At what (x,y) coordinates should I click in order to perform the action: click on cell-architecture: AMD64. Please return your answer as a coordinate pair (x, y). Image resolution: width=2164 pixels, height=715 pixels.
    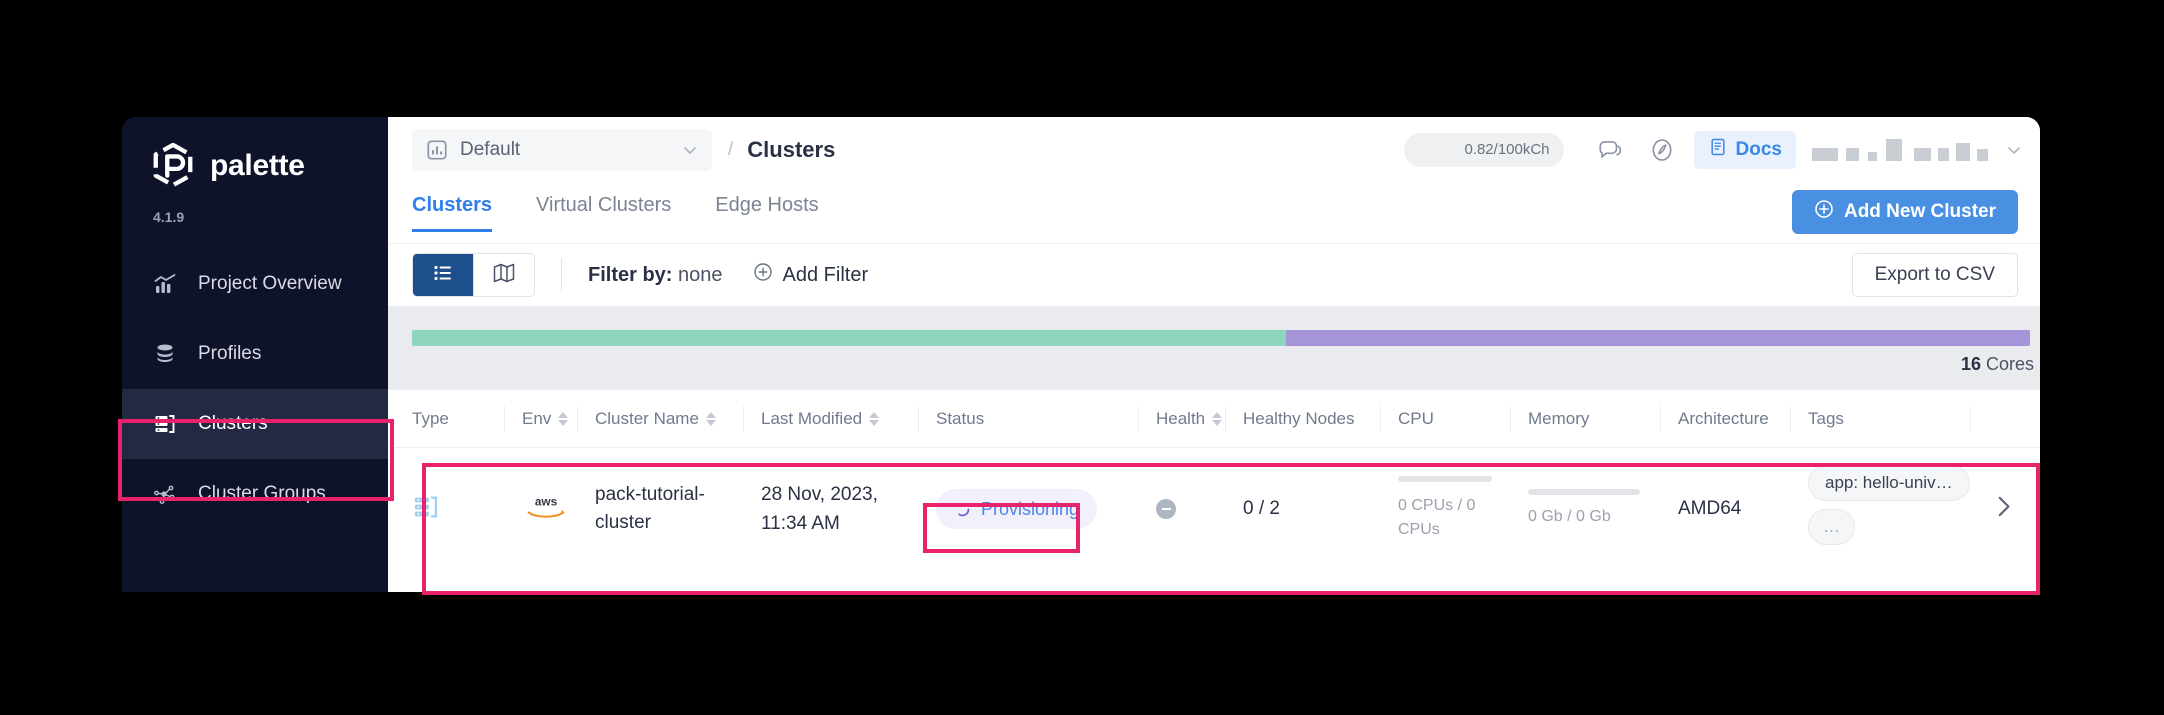
    Looking at the image, I should click on (1743, 509).